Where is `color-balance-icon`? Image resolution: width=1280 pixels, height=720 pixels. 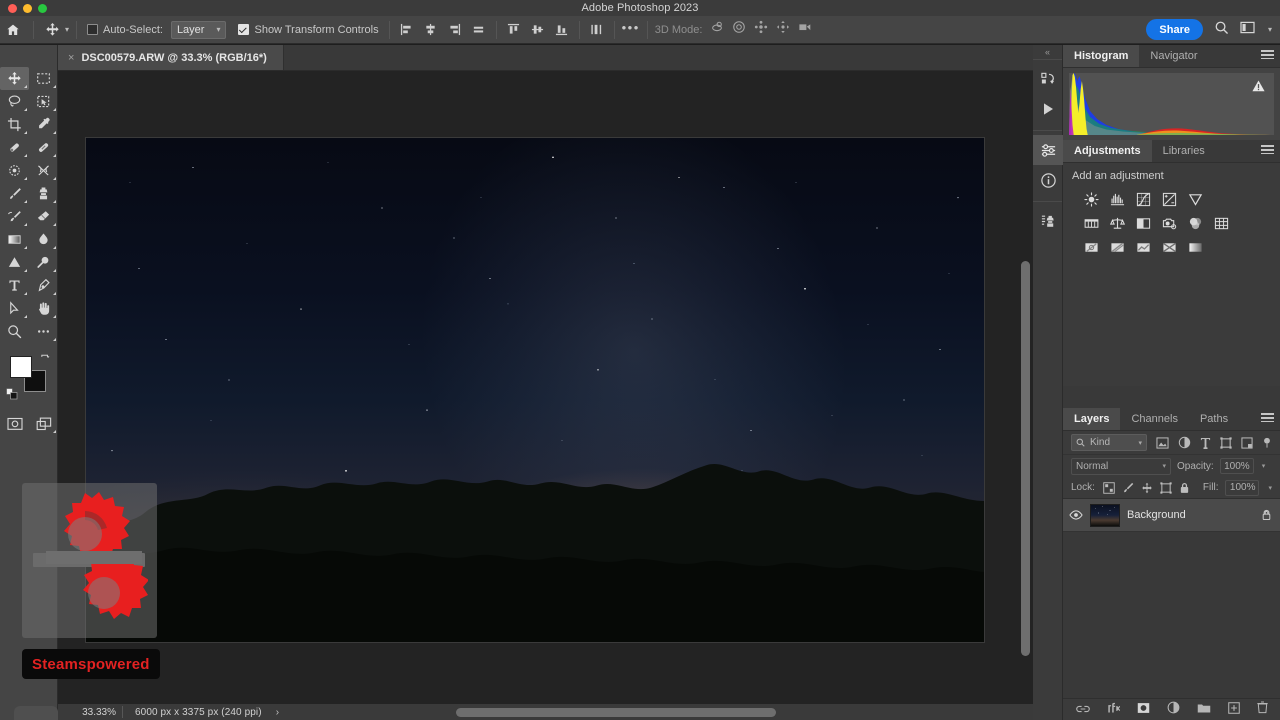
color-balance-icon is located at coordinates (1117, 223).